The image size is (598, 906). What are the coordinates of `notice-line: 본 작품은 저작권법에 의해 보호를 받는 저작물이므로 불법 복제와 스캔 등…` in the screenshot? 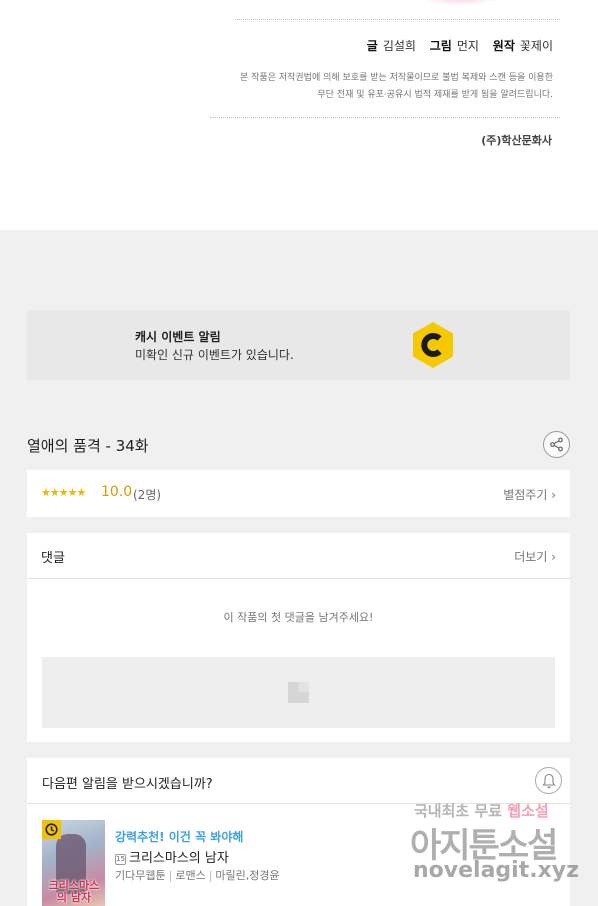 It's located at (396, 78).